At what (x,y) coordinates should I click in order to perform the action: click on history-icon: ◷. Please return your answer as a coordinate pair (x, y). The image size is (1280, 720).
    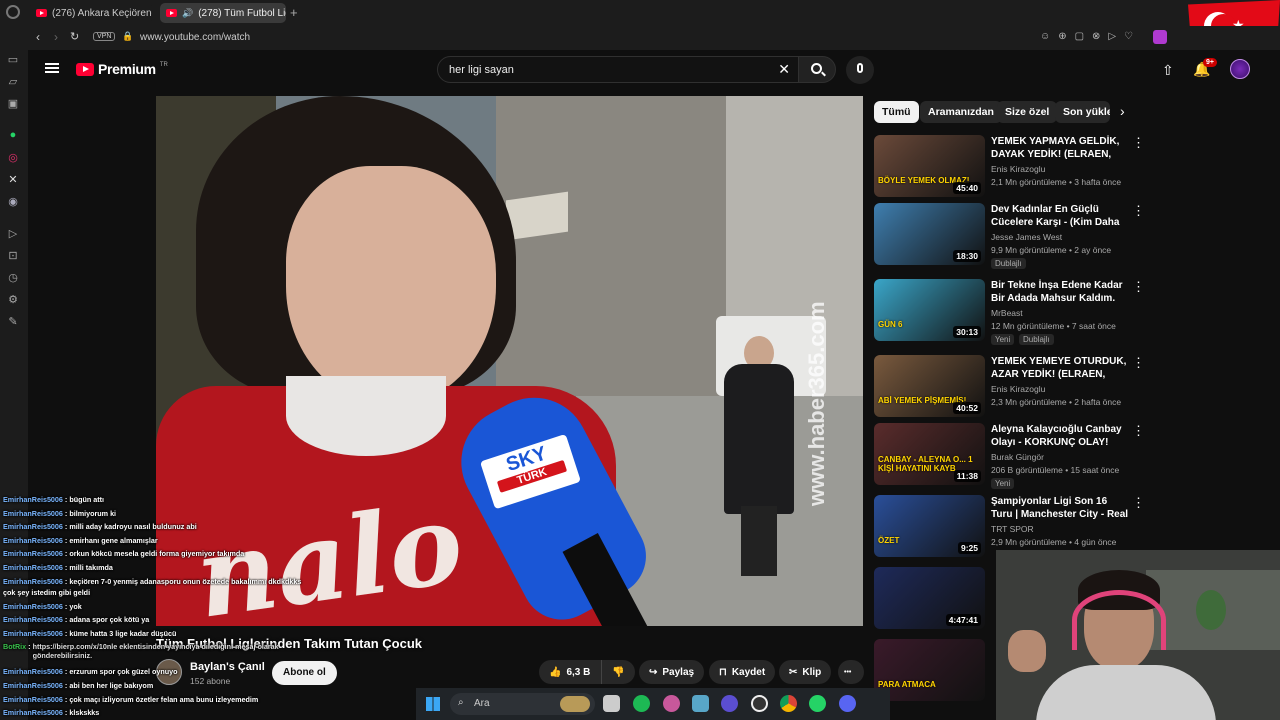
    Looking at the image, I should click on (13, 277).